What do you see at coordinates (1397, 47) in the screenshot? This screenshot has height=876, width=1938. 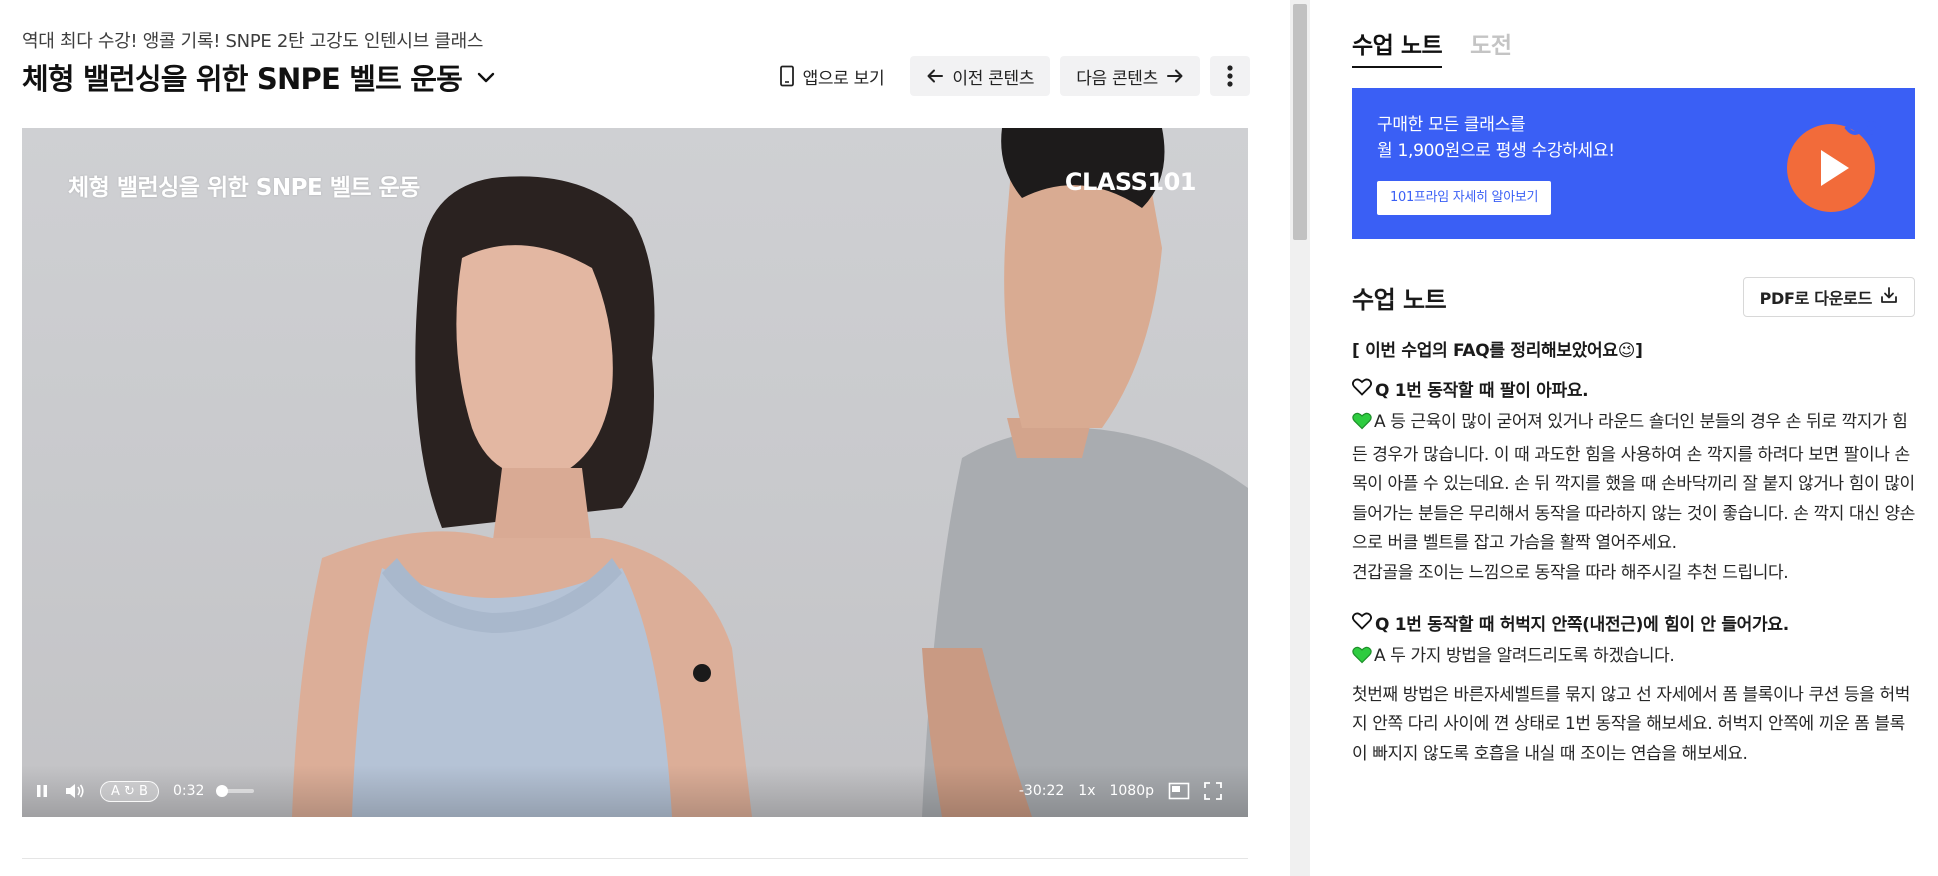 I see `tab-class-notes: 수업 노트` at bounding box center [1397, 47].